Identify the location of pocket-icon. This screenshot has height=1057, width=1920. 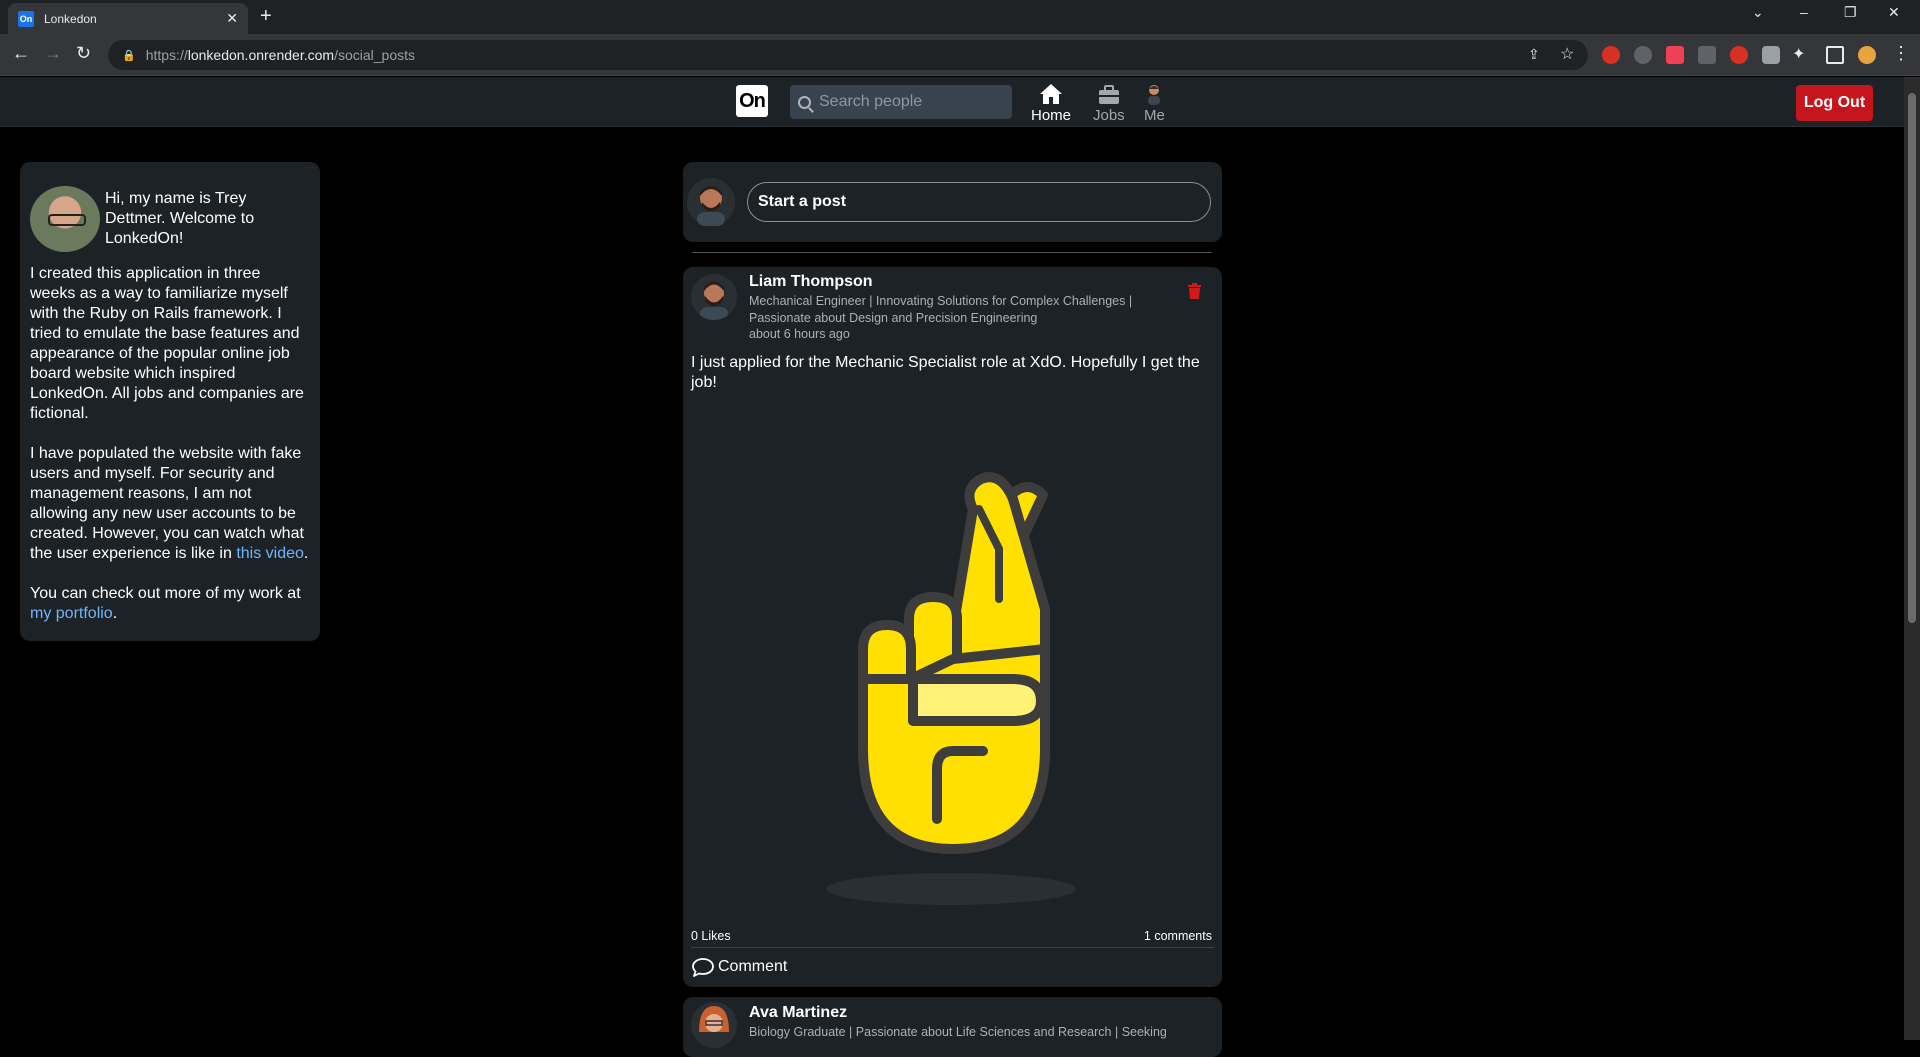
(1675, 55).